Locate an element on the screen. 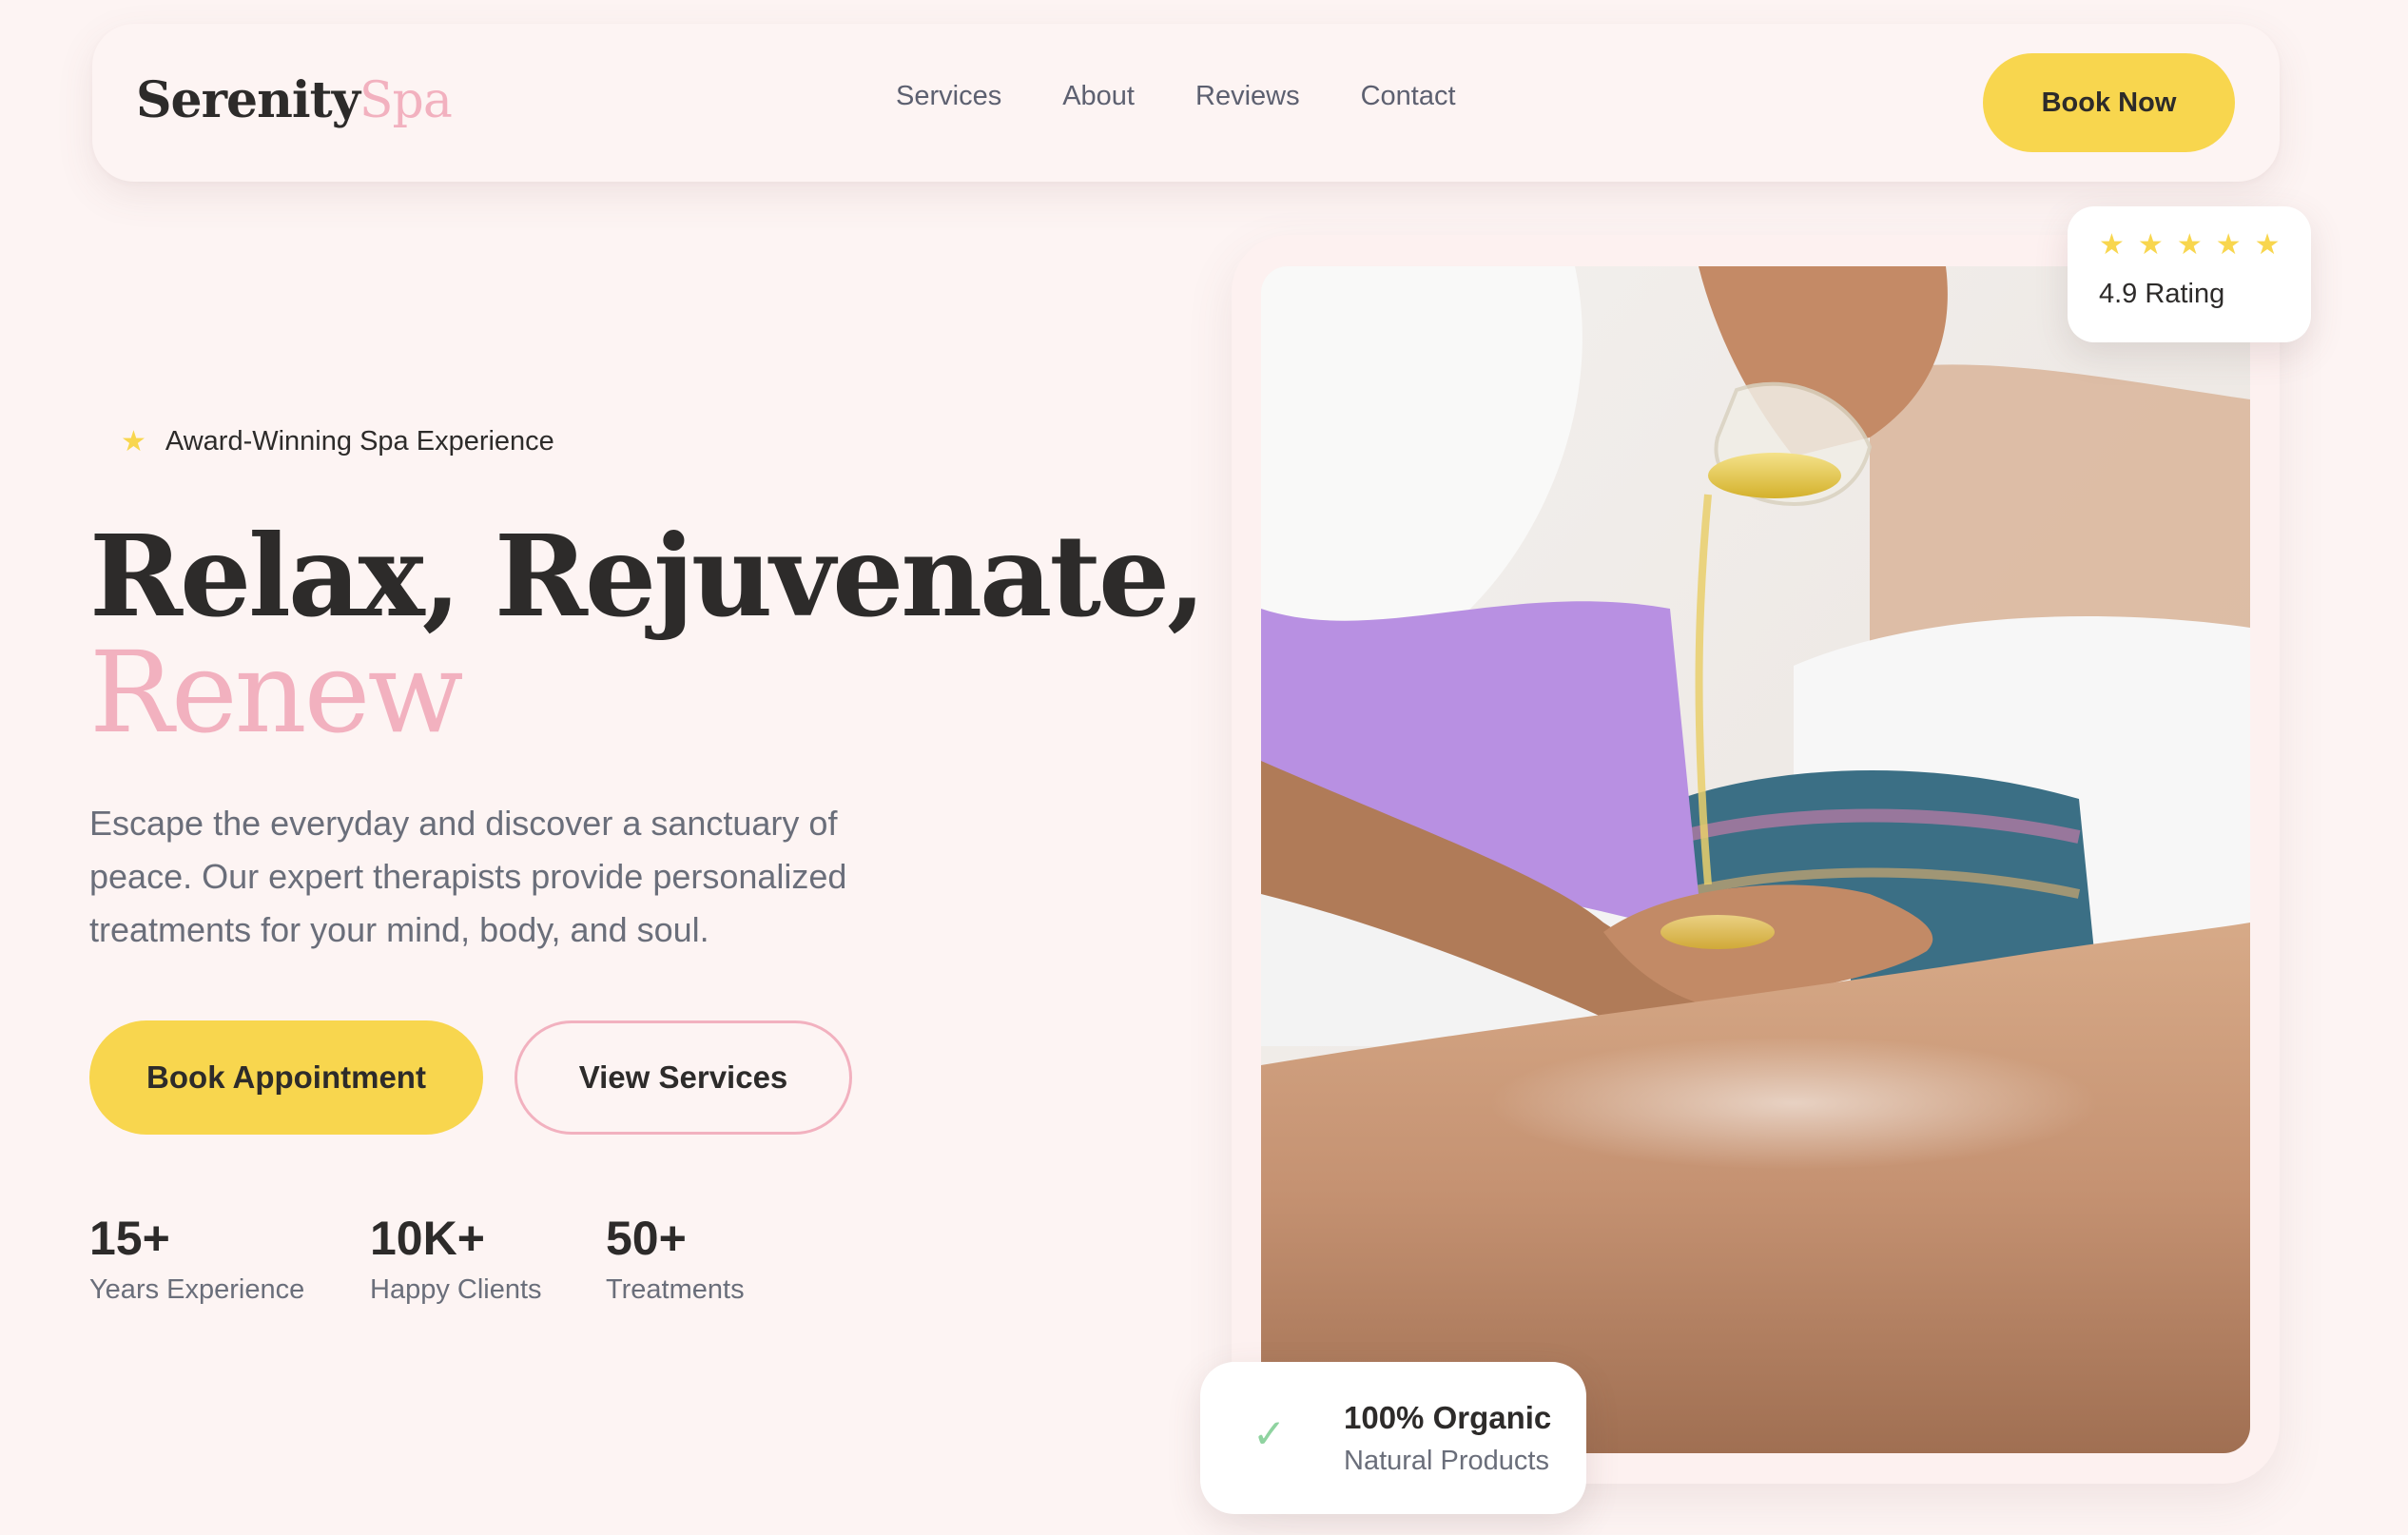 This screenshot has height=1535, width=2408. book-appointment-button: Book Appointment is located at coordinates (286, 1077).